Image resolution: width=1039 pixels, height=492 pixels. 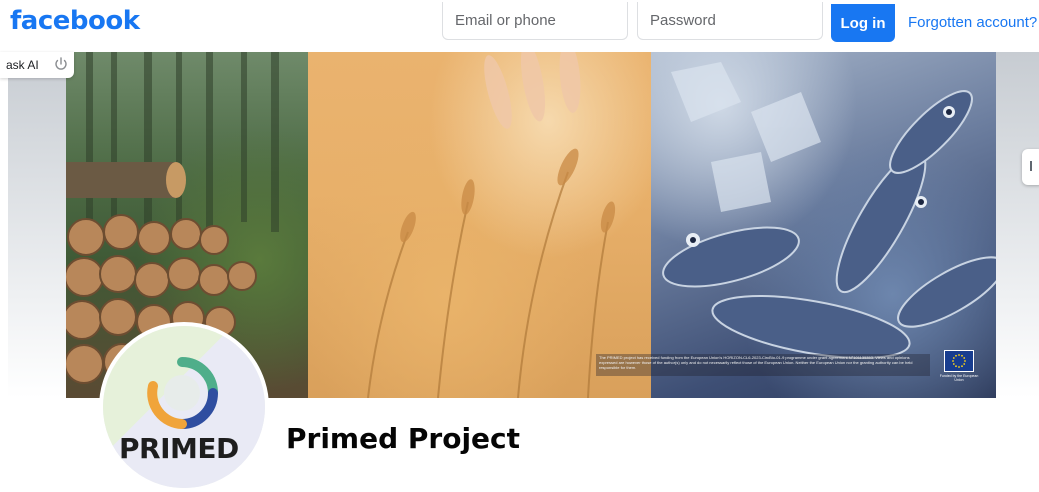 What do you see at coordinates (535, 21) in the screenshot?
I see `email-field` at bounding box center [535, 21].